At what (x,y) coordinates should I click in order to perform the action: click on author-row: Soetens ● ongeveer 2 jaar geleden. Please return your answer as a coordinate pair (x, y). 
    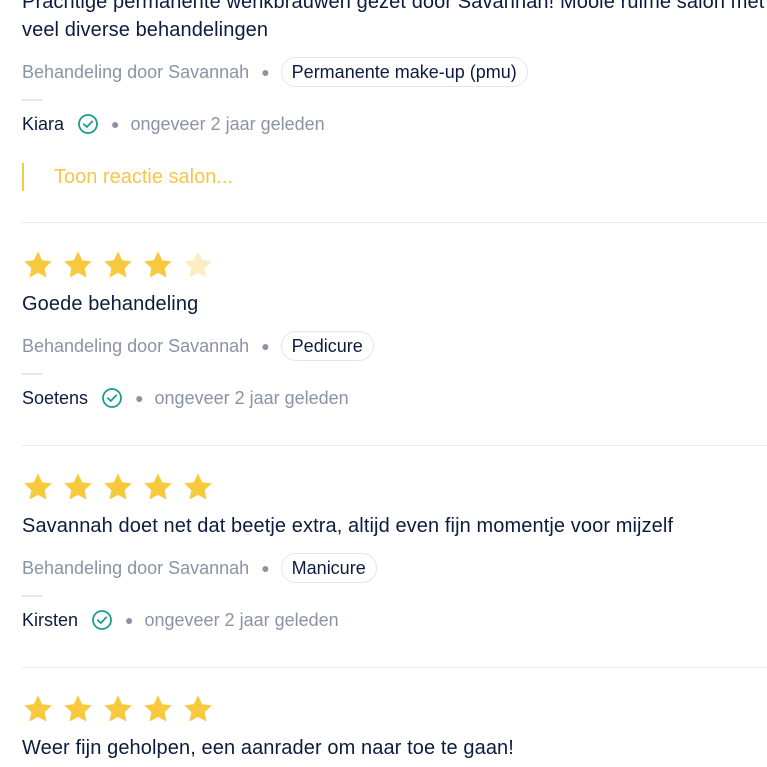
    Looking at the image, I should click on (394, 398).